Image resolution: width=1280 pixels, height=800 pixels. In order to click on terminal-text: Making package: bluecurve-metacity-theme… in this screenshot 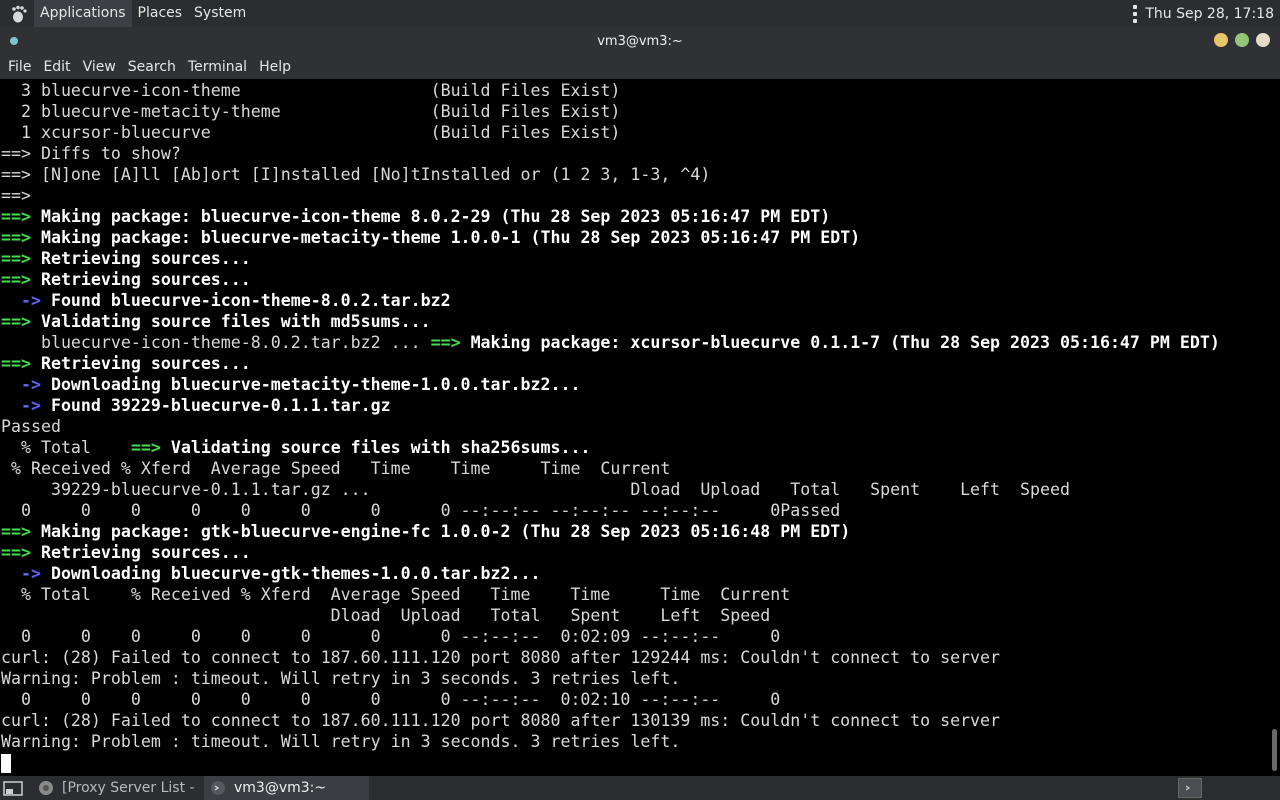, I will do `click(450, 237)`.